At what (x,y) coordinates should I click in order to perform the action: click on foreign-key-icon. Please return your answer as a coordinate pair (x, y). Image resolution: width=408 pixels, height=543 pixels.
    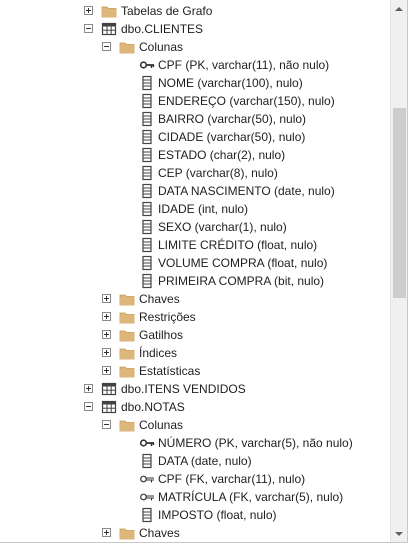
    Looking at the image, I should click on (147, 479).